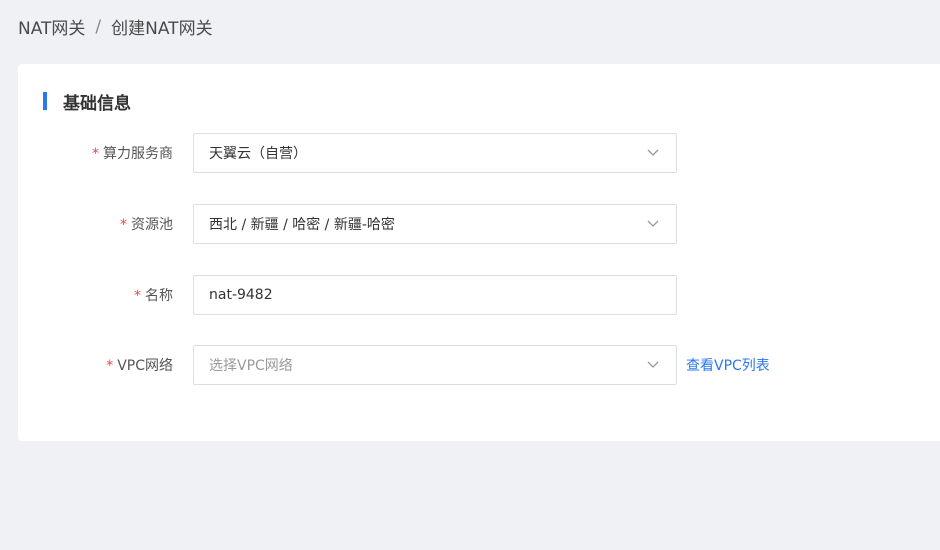  I want to click on vpc-row: * VPC网络 选择VPC网络 查看VPC列表, so click(468, 365).